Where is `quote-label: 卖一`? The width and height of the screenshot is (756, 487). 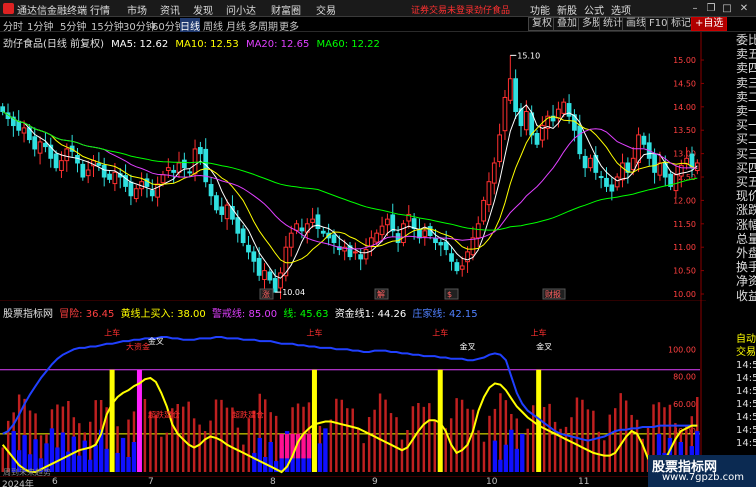
quote-label: 卖一 is located at coordinates (746, 111).